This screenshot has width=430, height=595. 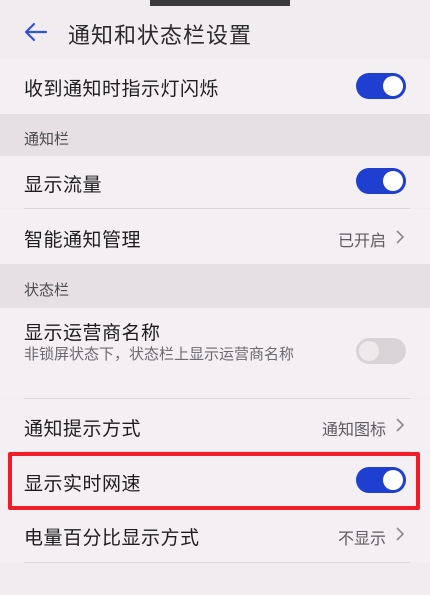 I want to click on row-value: 已开启, so click(x=361, y=240).